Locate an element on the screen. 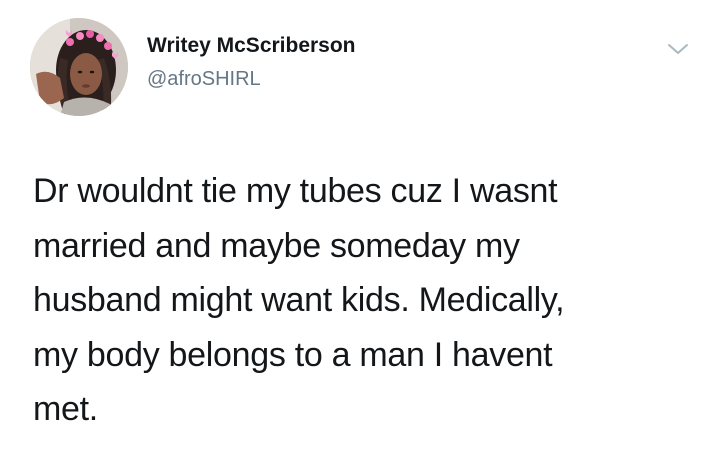  chevron-down-icon is located at coordinates (678, 49).